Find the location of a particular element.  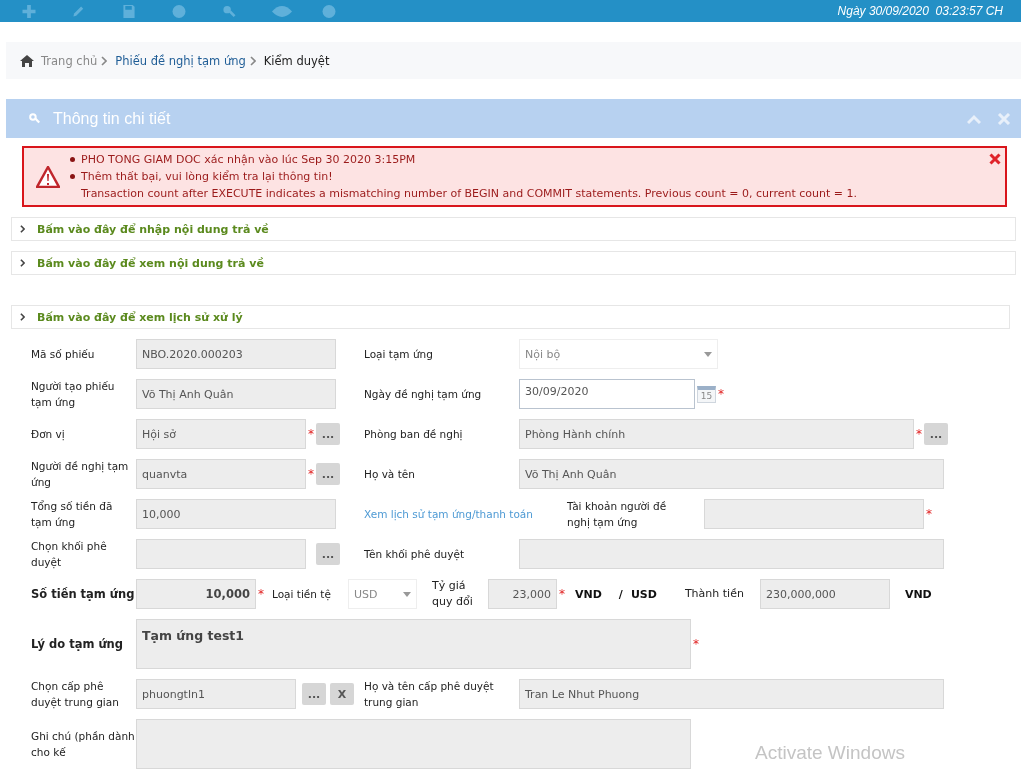

dropdown-field: USD is located at coordinates (382, 594).